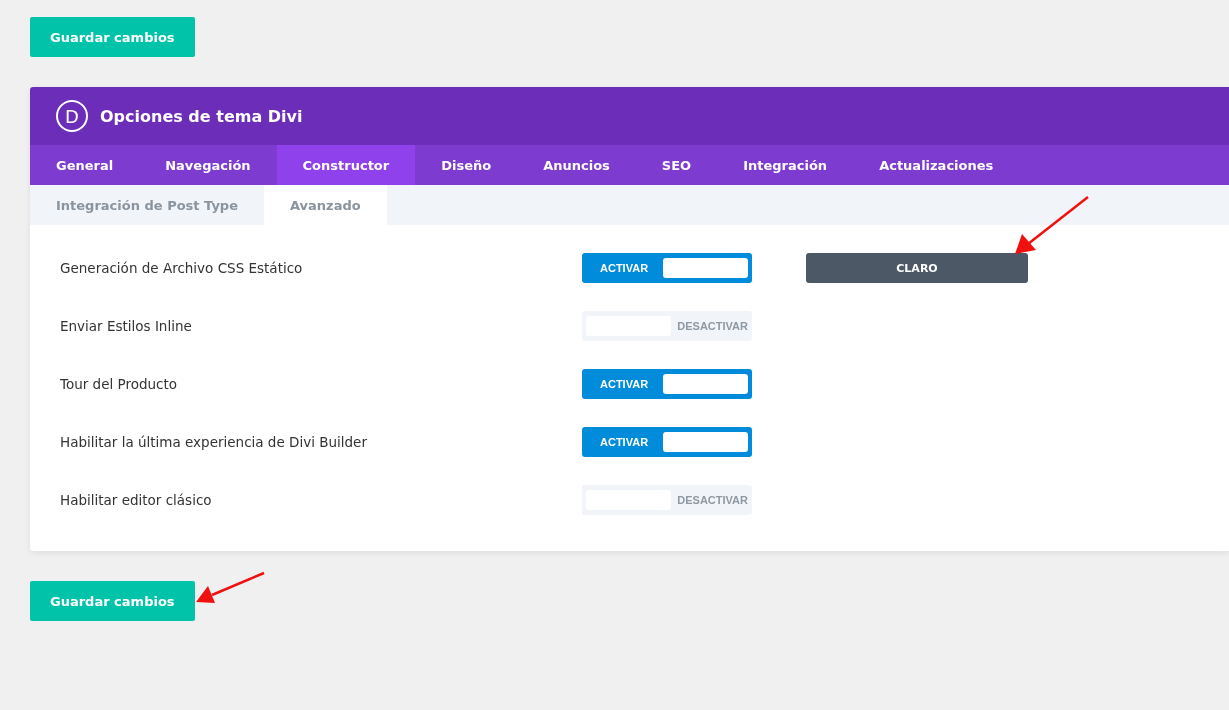 The width and height of the screenshot is (1229, 710). What do you see at coordinates (126, 326) in the screenshot?
I see `setting-label: Enviar Estilos Inline` at bounding box center [126, 326].